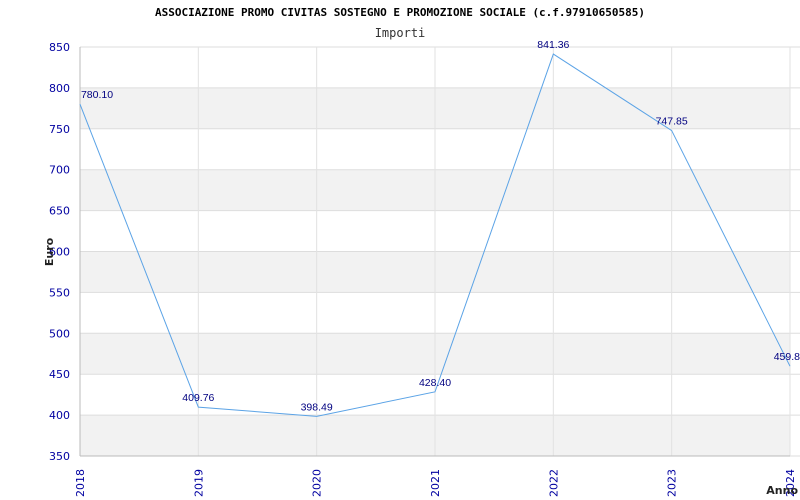  What do you see at coordinates (59, 88) in the screenshot?
I see `y-tick-label: 800` at bounding box center [59, 88].